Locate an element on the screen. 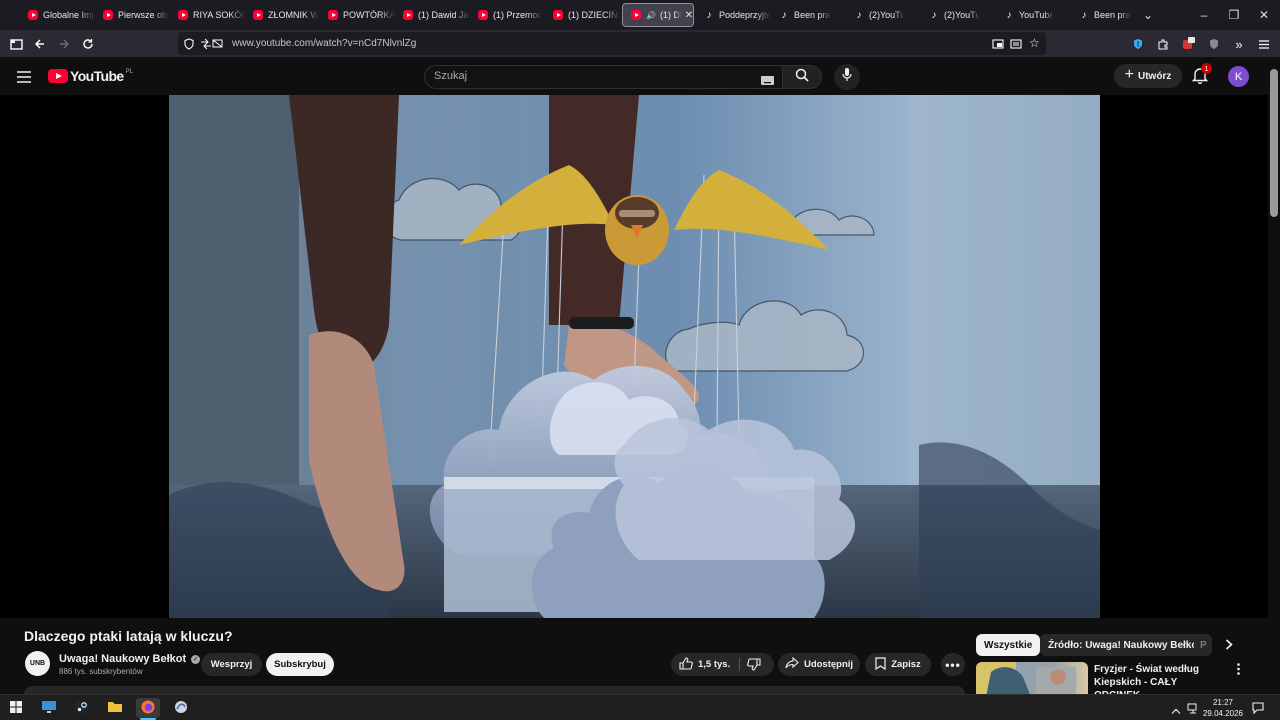  voice-search-button is located at coordinates (847, 77).